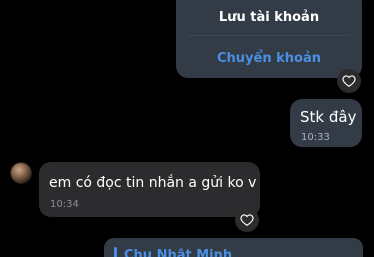  Describe the element at coordinates (178, 252) in the screenshot. I see `quoted-sender-name: Chu Nhật Minh` at that location.